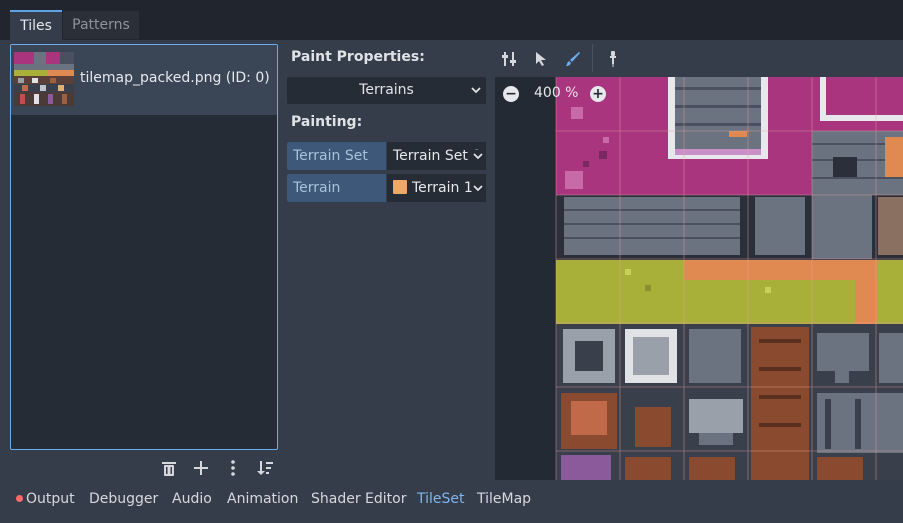 This screenshot has height=523, width=903. Describe the element at coordinates (201, 468) in the screenshot. I see `add-icon` at that location.